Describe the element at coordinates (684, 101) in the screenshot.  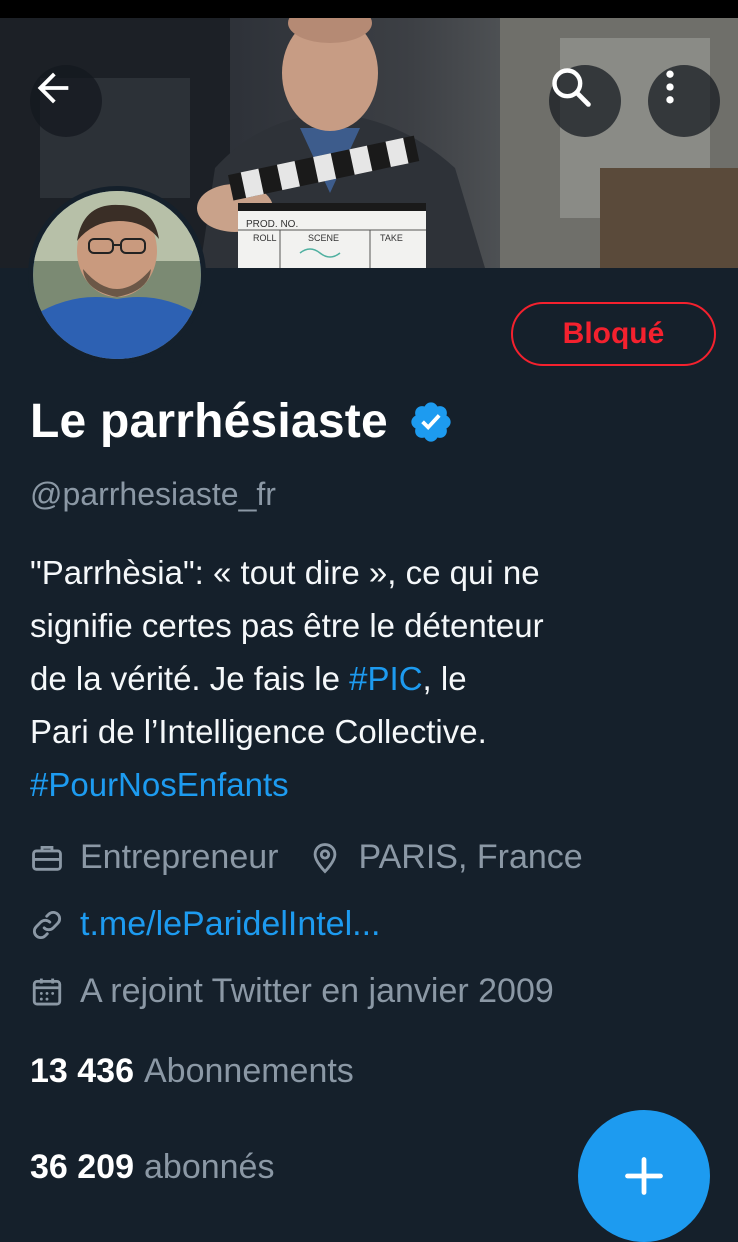
I see `more-options-button` at that location.